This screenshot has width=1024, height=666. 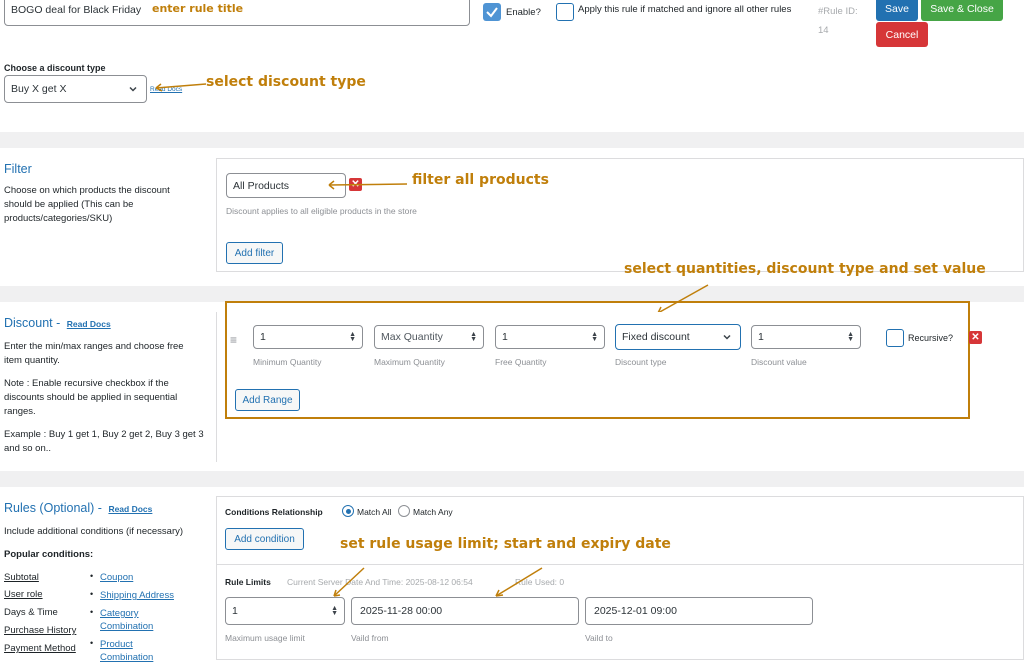 I want to click on match-all-label: Match All, so click(x=374, y=512).